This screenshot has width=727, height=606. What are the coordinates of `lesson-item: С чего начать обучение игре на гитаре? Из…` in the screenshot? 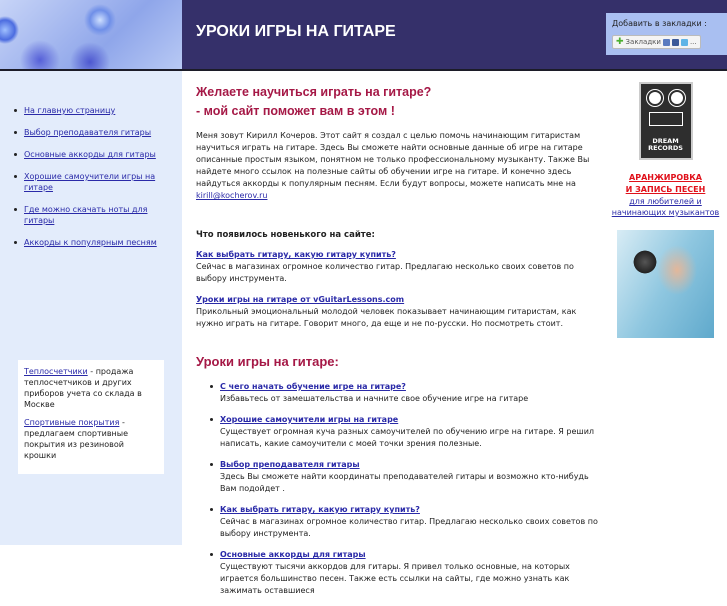 It's located at (404, 393).